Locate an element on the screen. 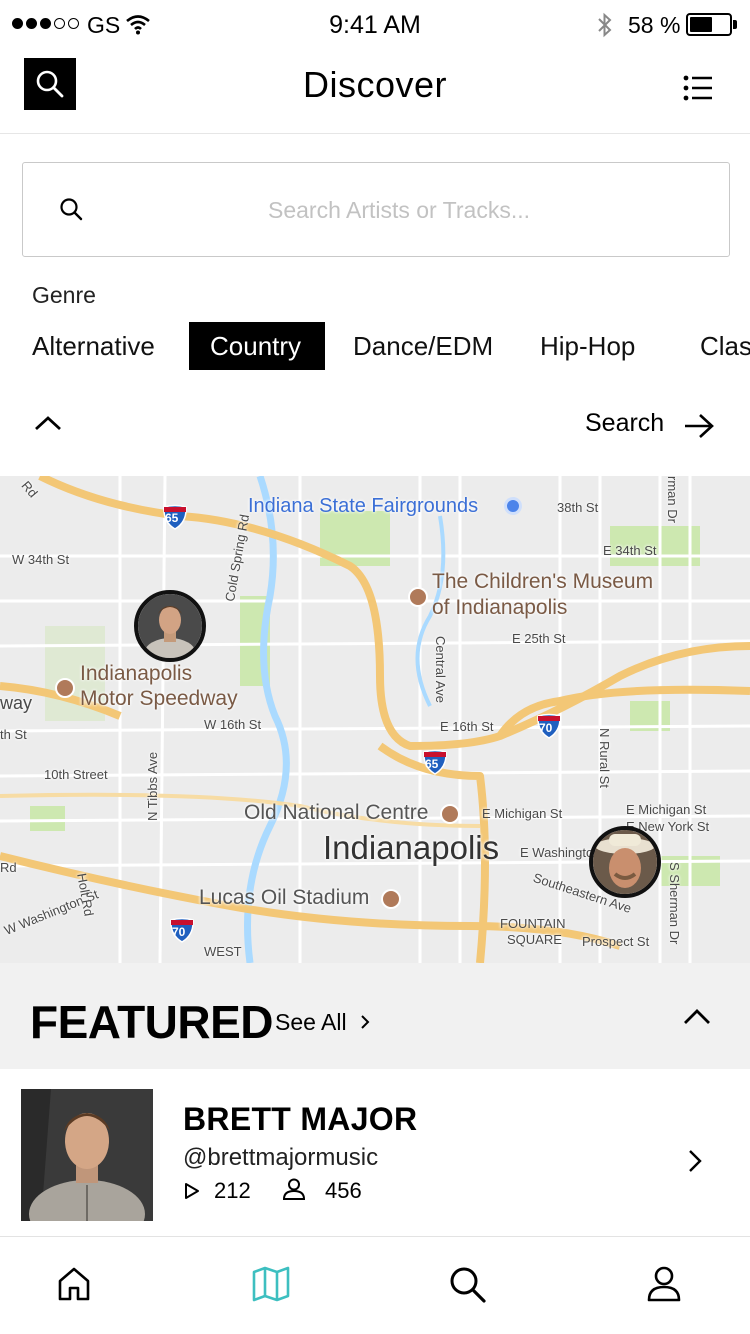 The image size is (750, 1334). artist-photo is located at coordinates (87, 1155).